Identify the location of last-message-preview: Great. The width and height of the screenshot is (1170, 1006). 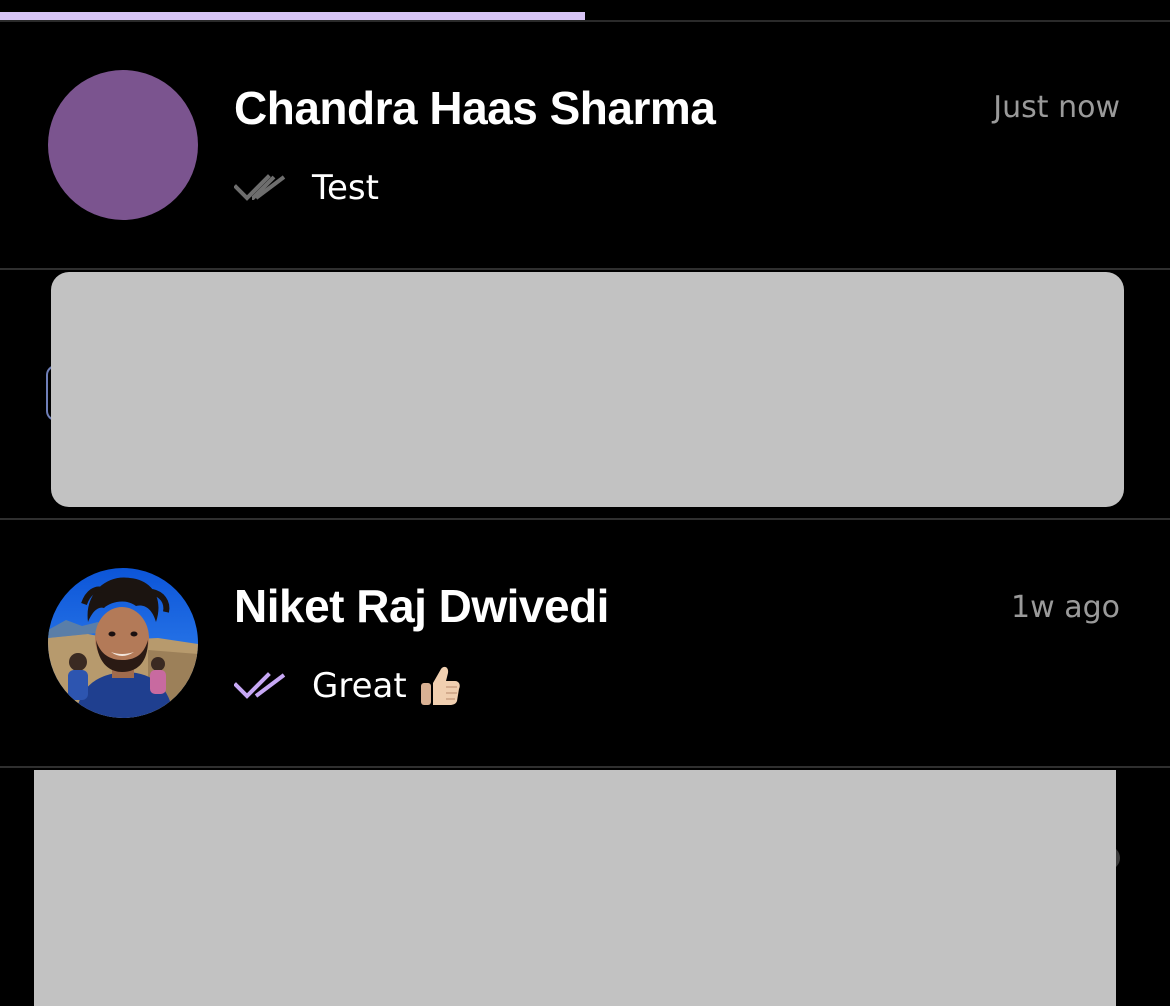
(347, 686).